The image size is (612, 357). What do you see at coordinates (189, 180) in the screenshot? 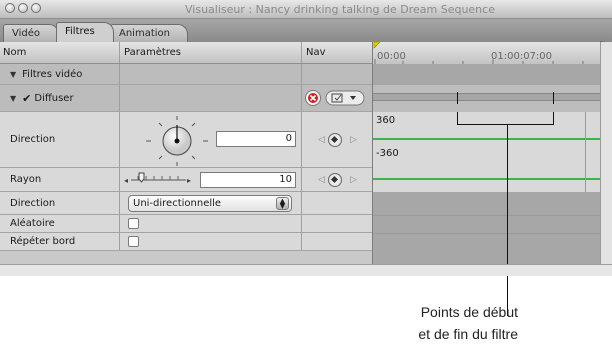
I see `slider-right-arrow-icon: ▸` at bounding box center [189, 180].